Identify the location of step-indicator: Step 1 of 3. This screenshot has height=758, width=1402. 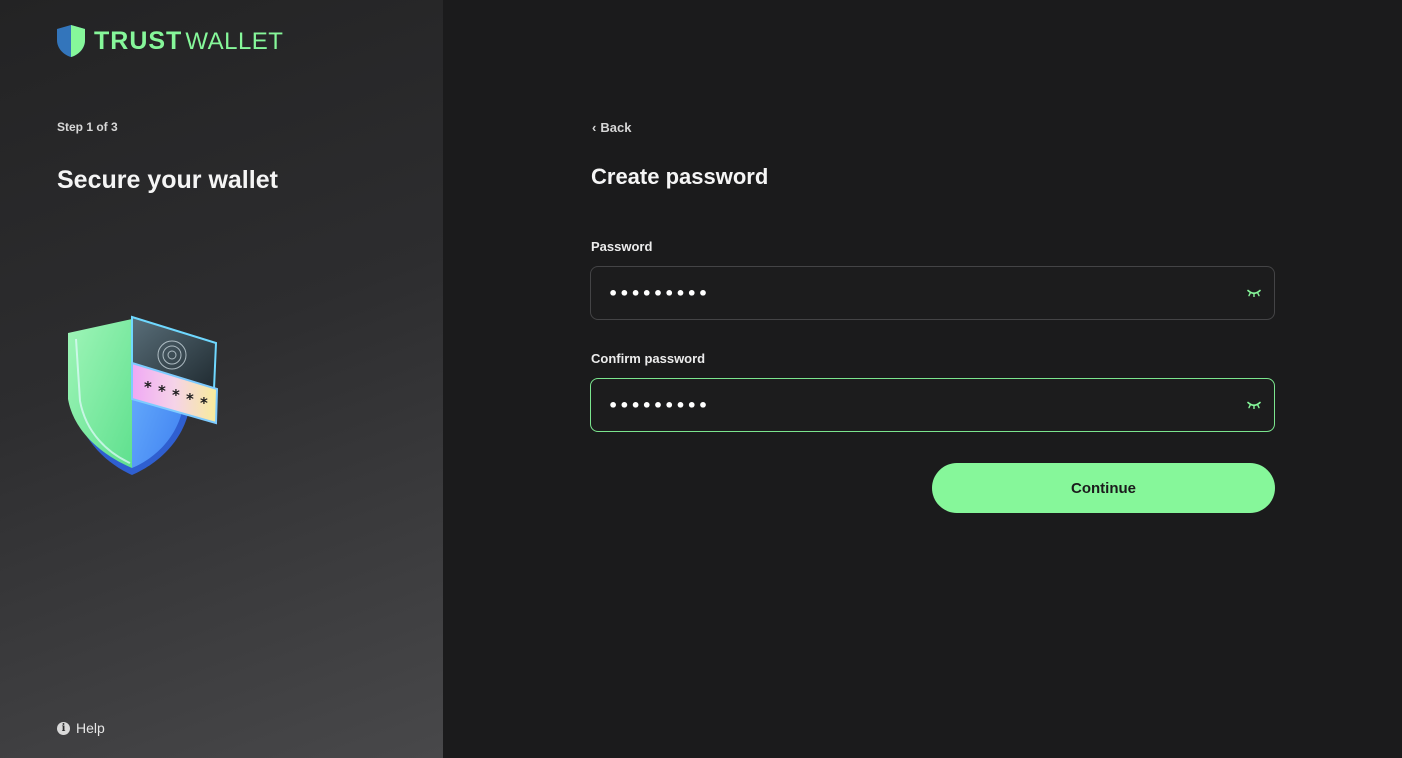
(87, 127).